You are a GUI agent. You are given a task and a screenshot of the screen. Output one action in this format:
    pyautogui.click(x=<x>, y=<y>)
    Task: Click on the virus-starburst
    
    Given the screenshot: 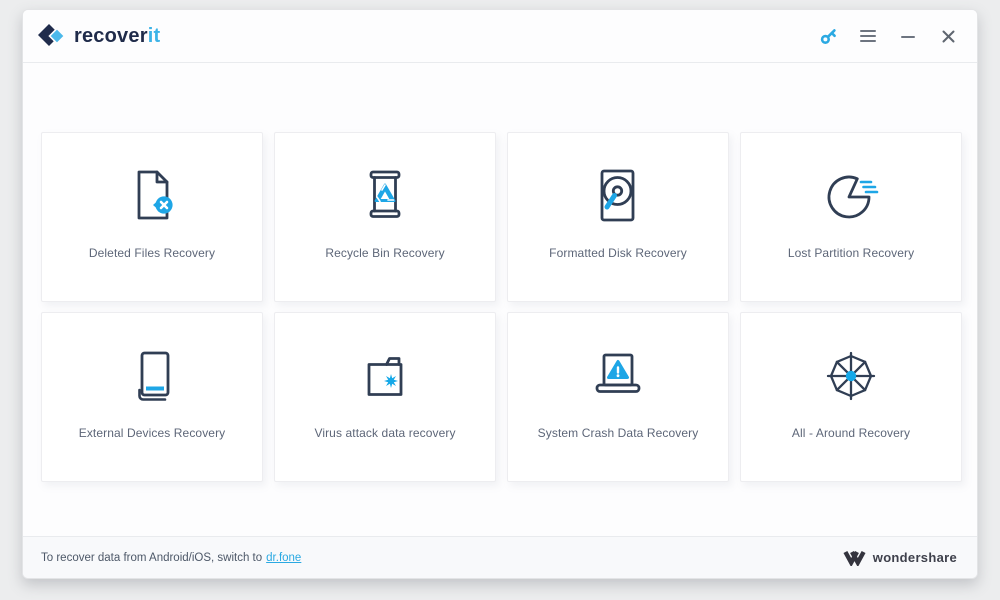 What is the action you would take?
    pyautogui.click(x=391, y=381)
    